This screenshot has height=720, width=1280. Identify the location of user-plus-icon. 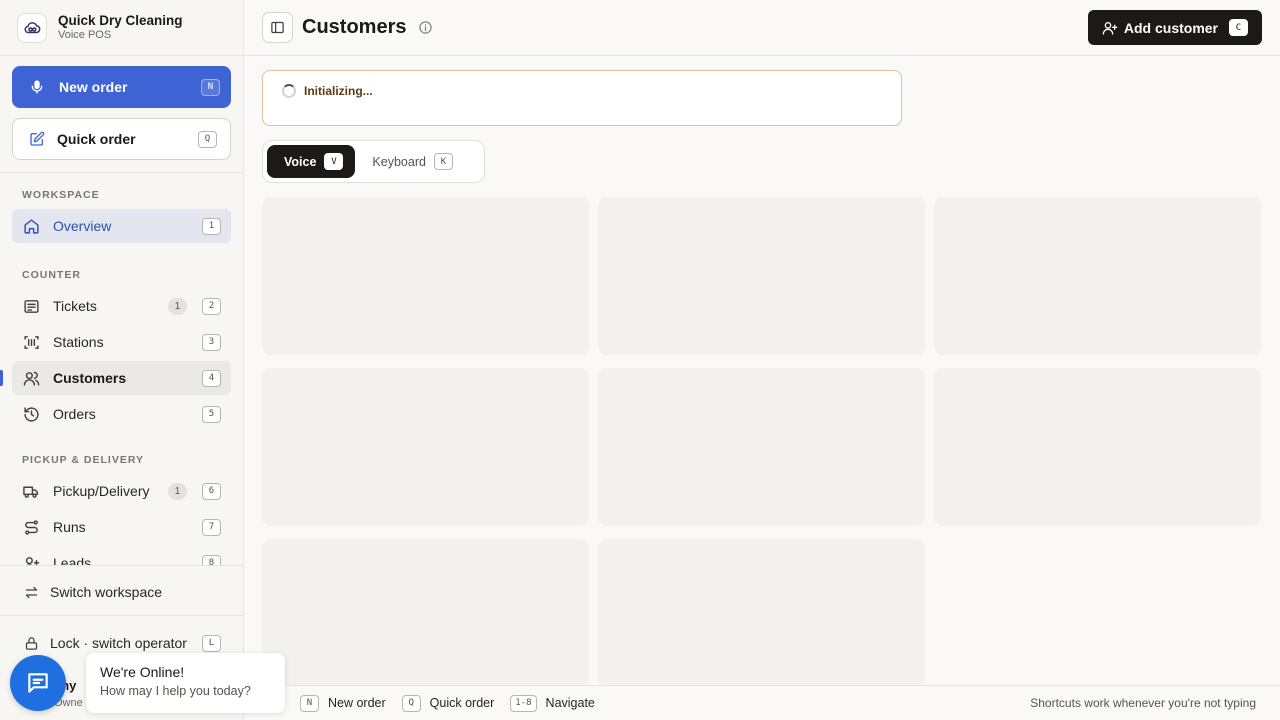
(1110, 28).